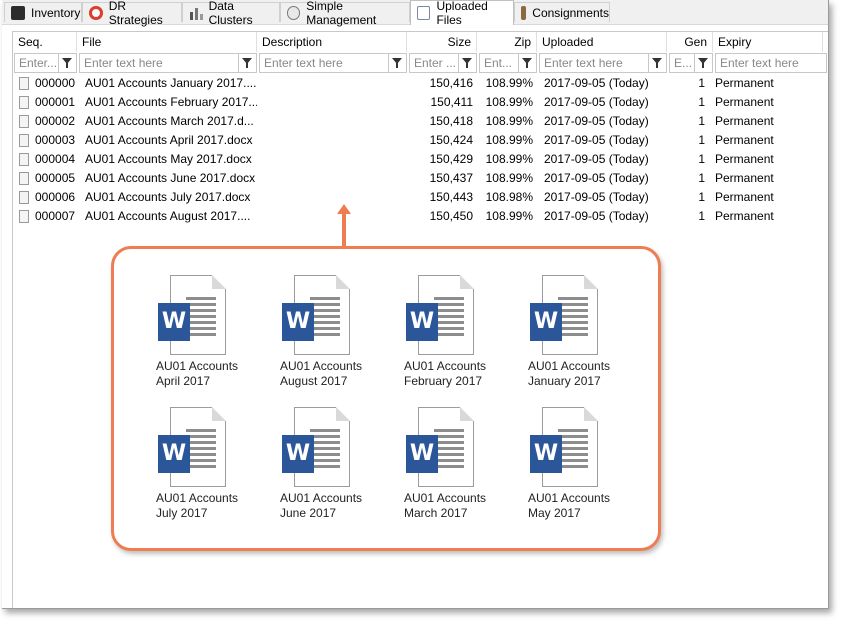 The width and height of the screenshot is (846, 627). Describe the element at coordinates (436, 513) in the screenshot. I see `file-name-line2: March 2017` at that location.